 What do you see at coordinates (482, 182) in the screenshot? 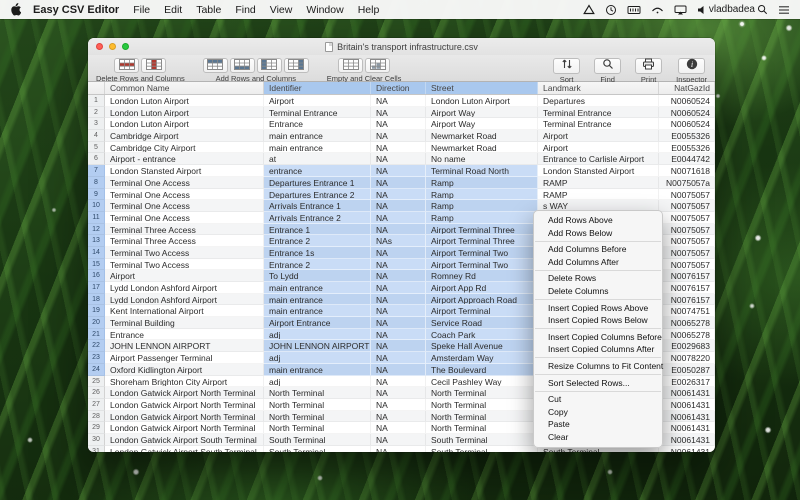
I see `cell: Ramp` at bounding box center [482, 182].